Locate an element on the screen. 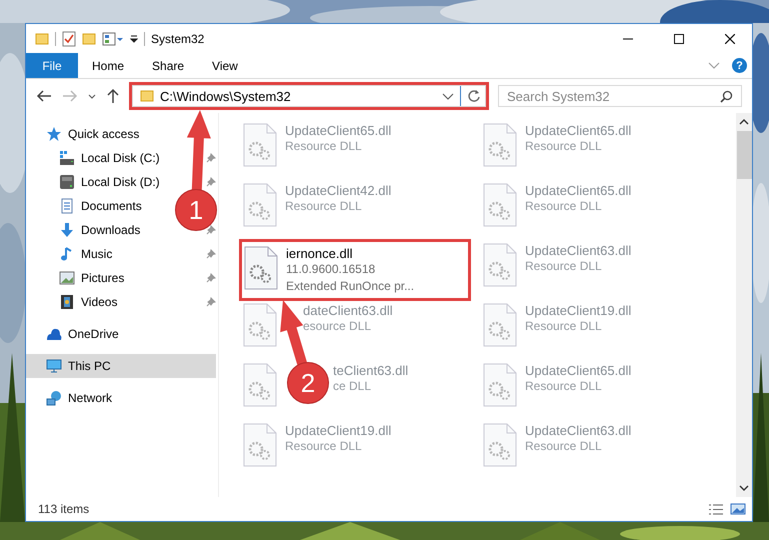  drive-icon is located at coordinates (67, 182).